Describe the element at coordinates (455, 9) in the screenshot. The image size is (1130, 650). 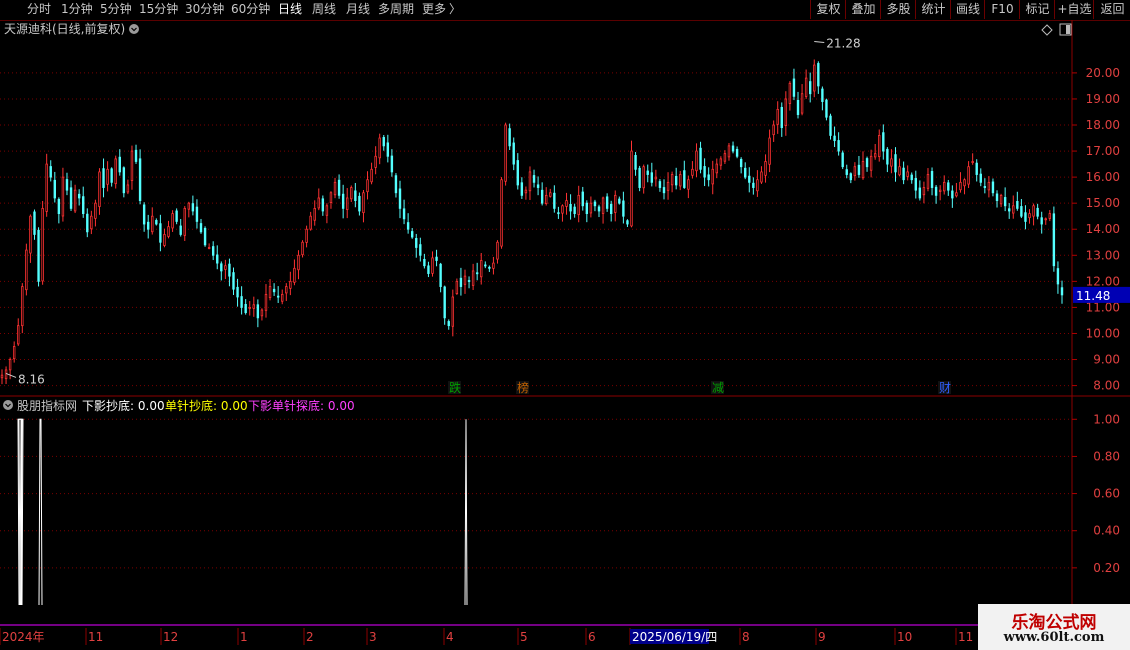
I see `more-chevron-icon: 〉` at that location.